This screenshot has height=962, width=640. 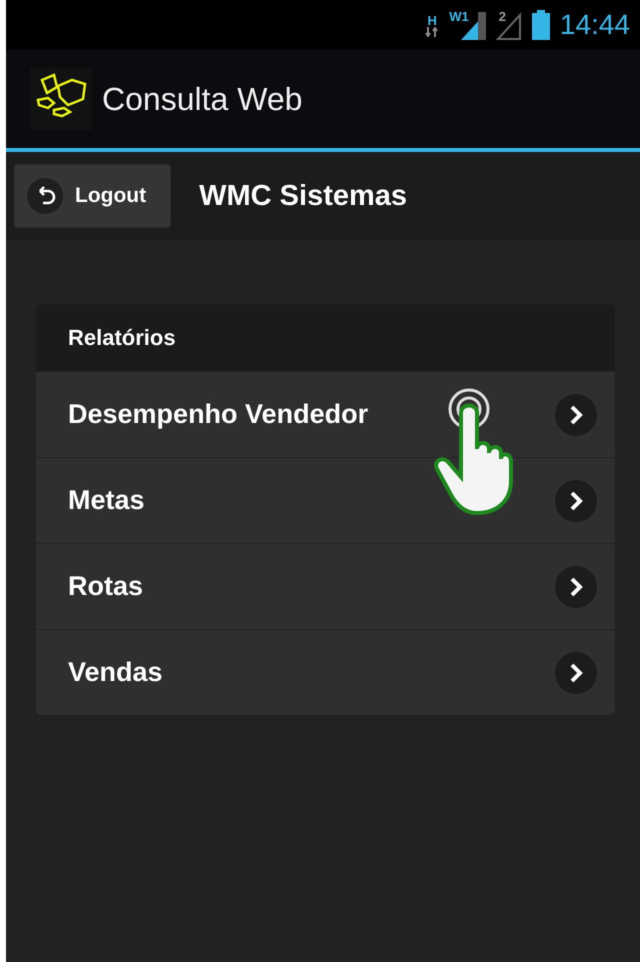 I want to click on page-title: WMC Sistemas, so click(x=303, y=196).